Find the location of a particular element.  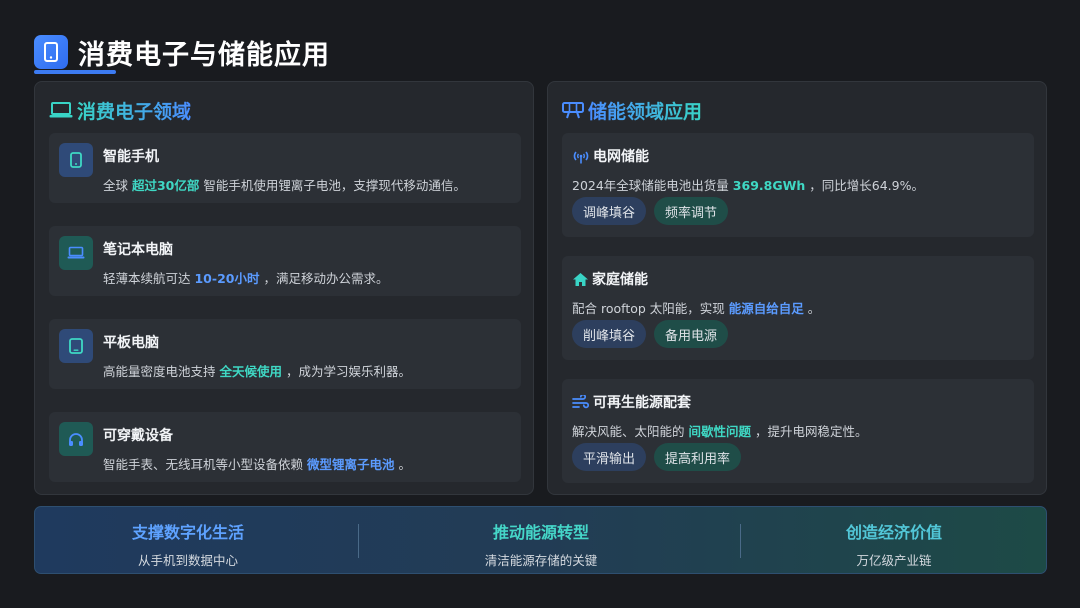

tag: 平滑输出 is located at coordinates (609, 457).